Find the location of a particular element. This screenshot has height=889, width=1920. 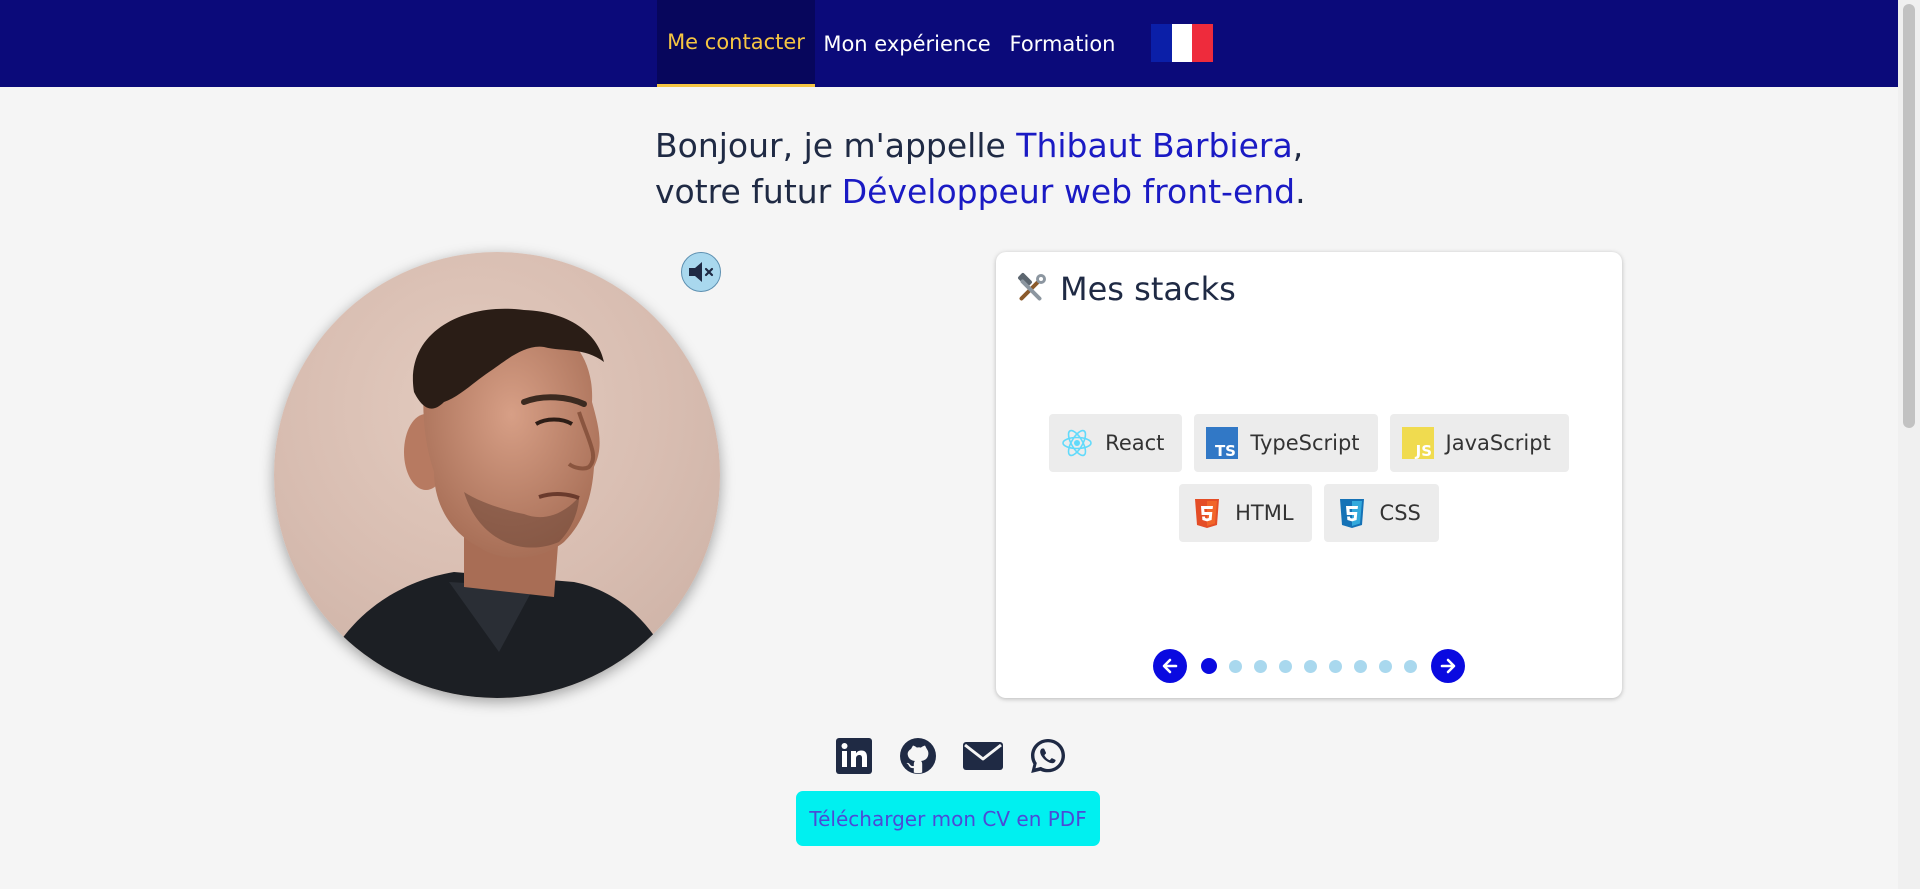

stack-chip-typescript: TS TypeScript is located at coordinates (1286, 443).